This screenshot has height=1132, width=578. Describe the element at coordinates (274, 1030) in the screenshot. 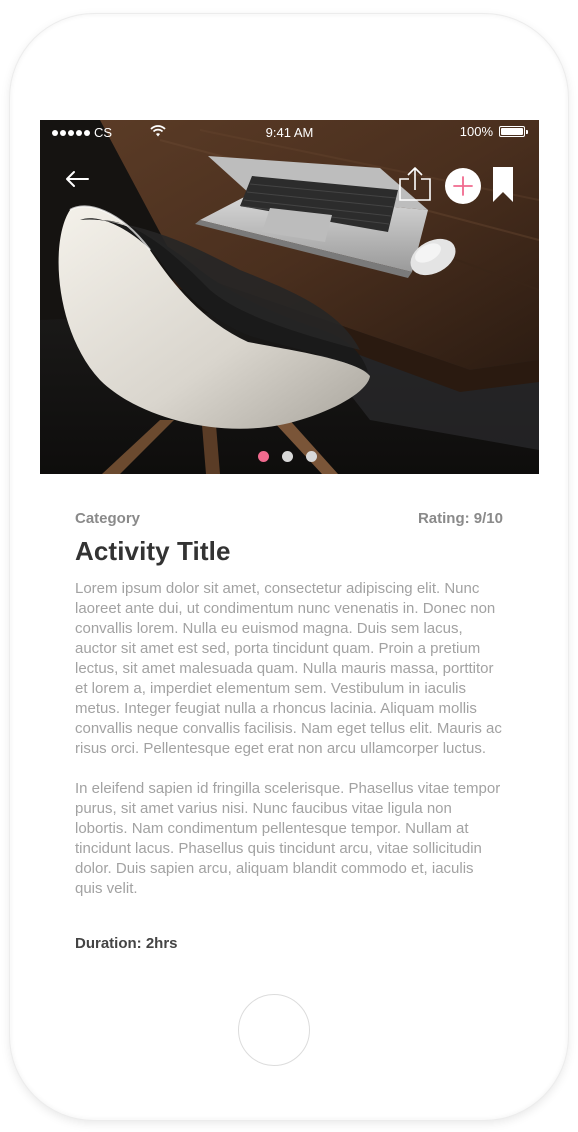

I see `home-button` at that location.